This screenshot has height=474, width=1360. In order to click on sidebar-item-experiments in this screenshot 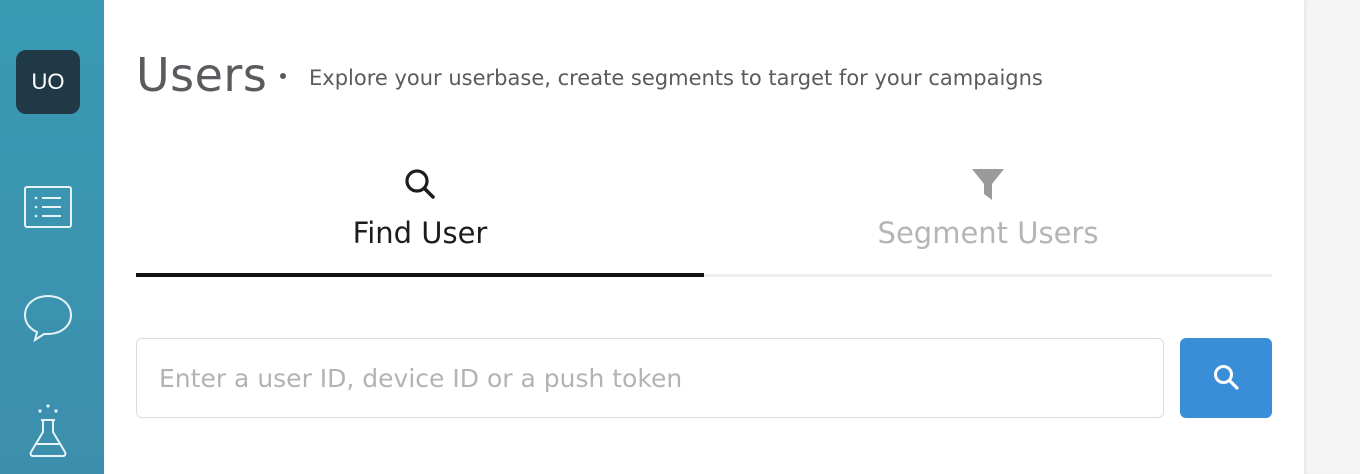, I will do `click(48, 430)`.